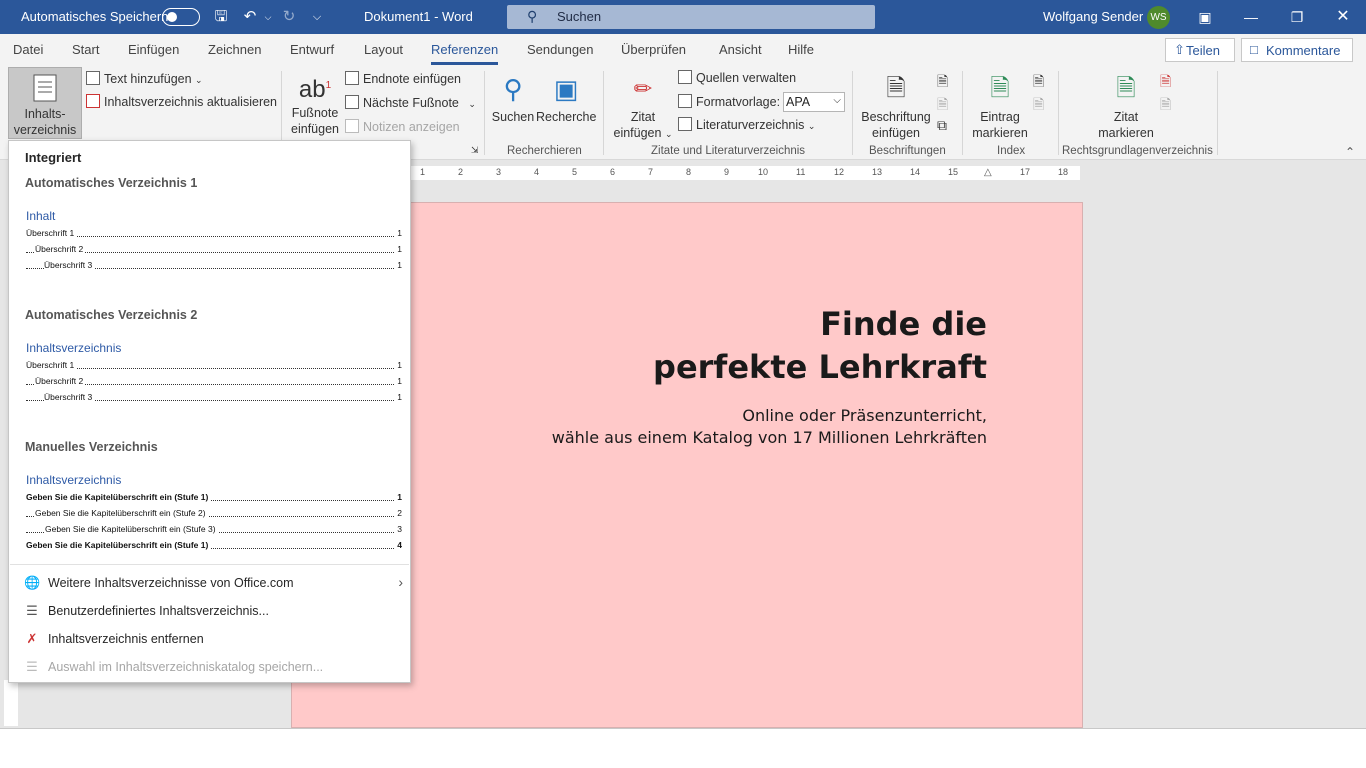 The height and width of the screenshot is (768, 1366). What do you see at coordinates (1297, 50) in the screenshot?
I see `comments-button: □ Kommentare` at bounding box center [1297, 50].